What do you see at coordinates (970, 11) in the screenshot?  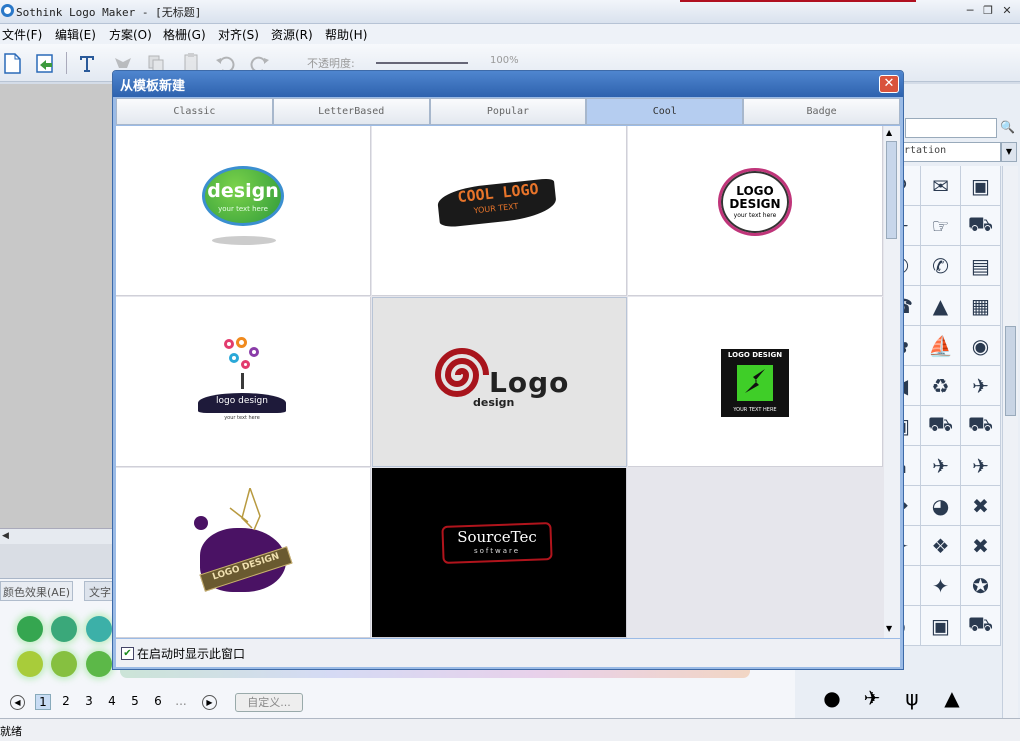 I see `minimize-button: ─` at bounding box center [970, 11].